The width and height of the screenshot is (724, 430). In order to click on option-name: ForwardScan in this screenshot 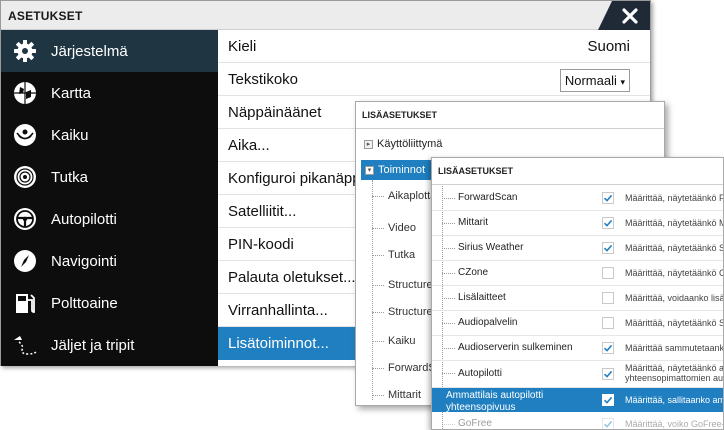, I will do `click(488, 197)`.